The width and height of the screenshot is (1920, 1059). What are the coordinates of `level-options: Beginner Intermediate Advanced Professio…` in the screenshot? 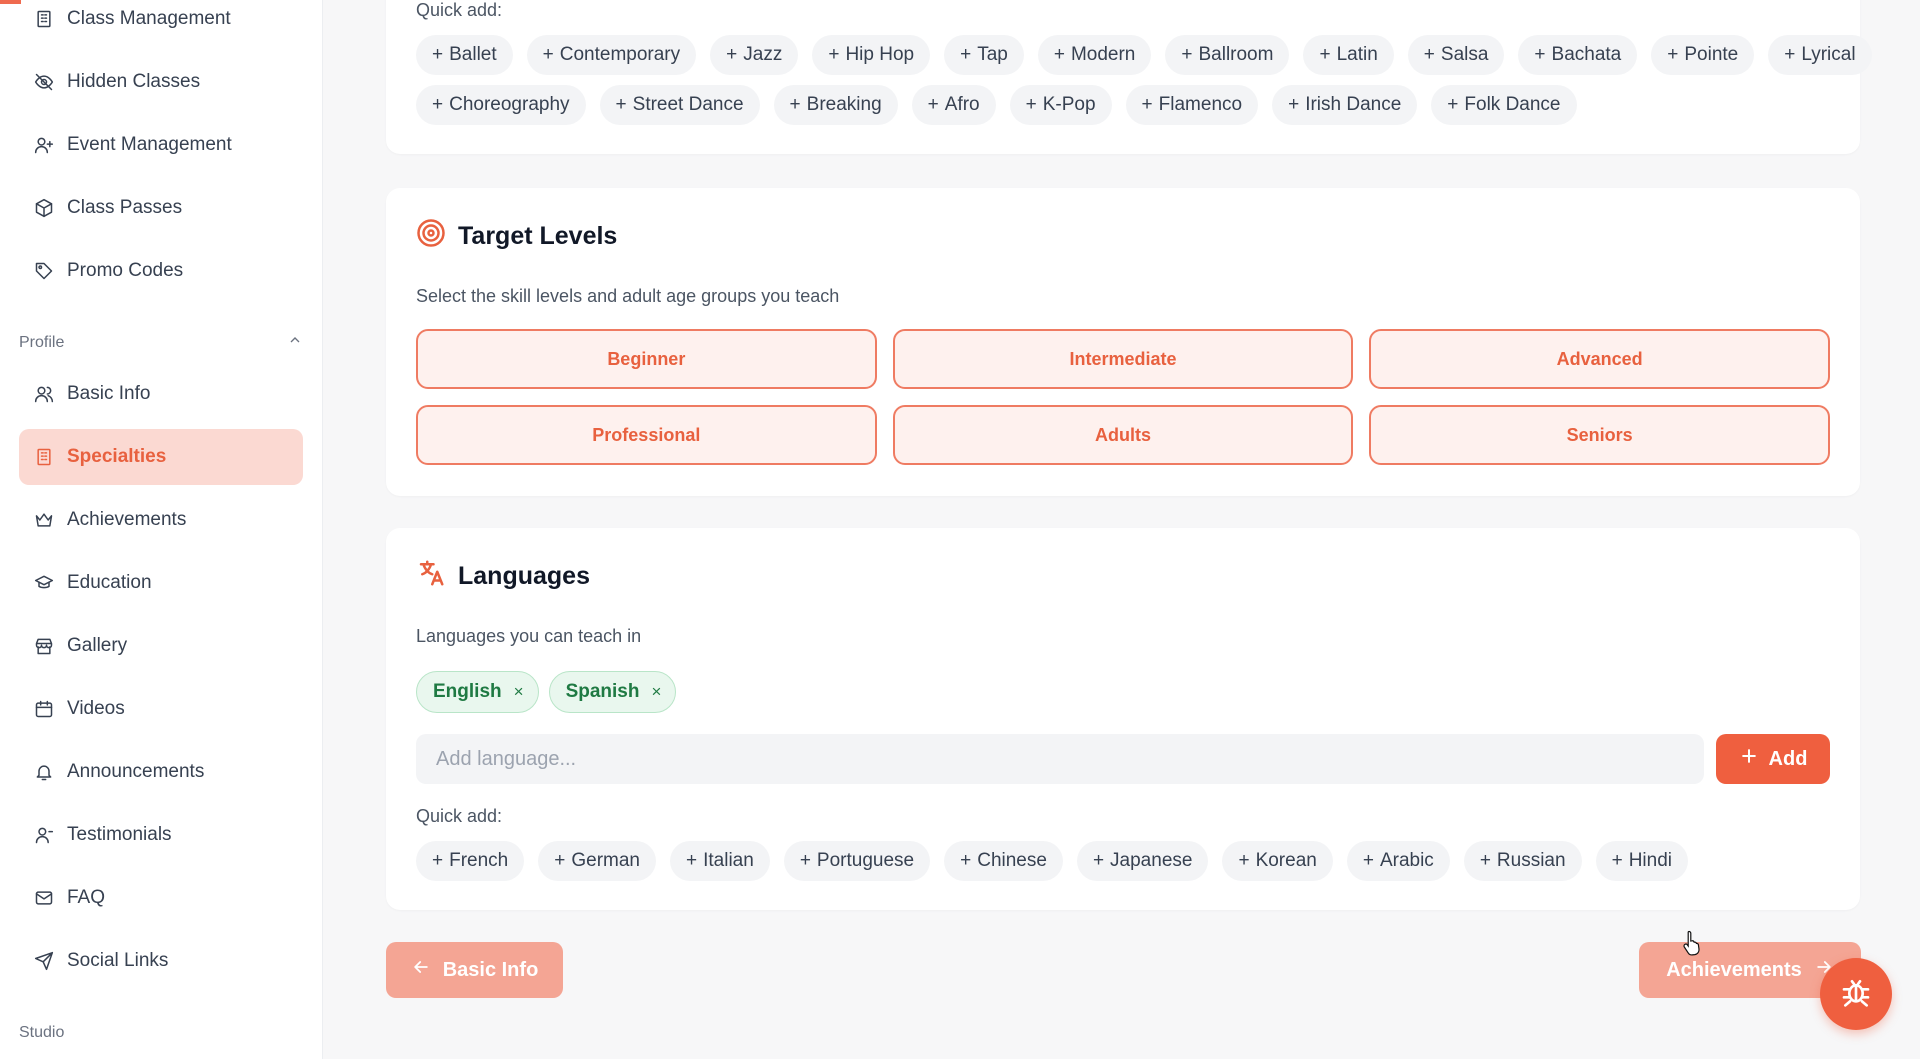 It's located at (1123, 397).